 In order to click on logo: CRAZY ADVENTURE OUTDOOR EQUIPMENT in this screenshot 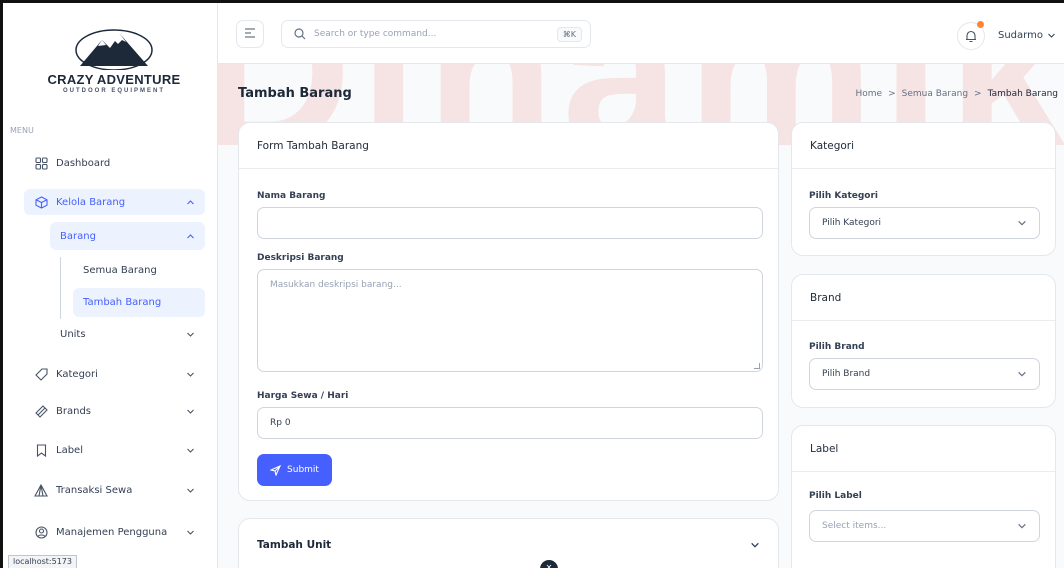, I will do `click(114, 65)`.